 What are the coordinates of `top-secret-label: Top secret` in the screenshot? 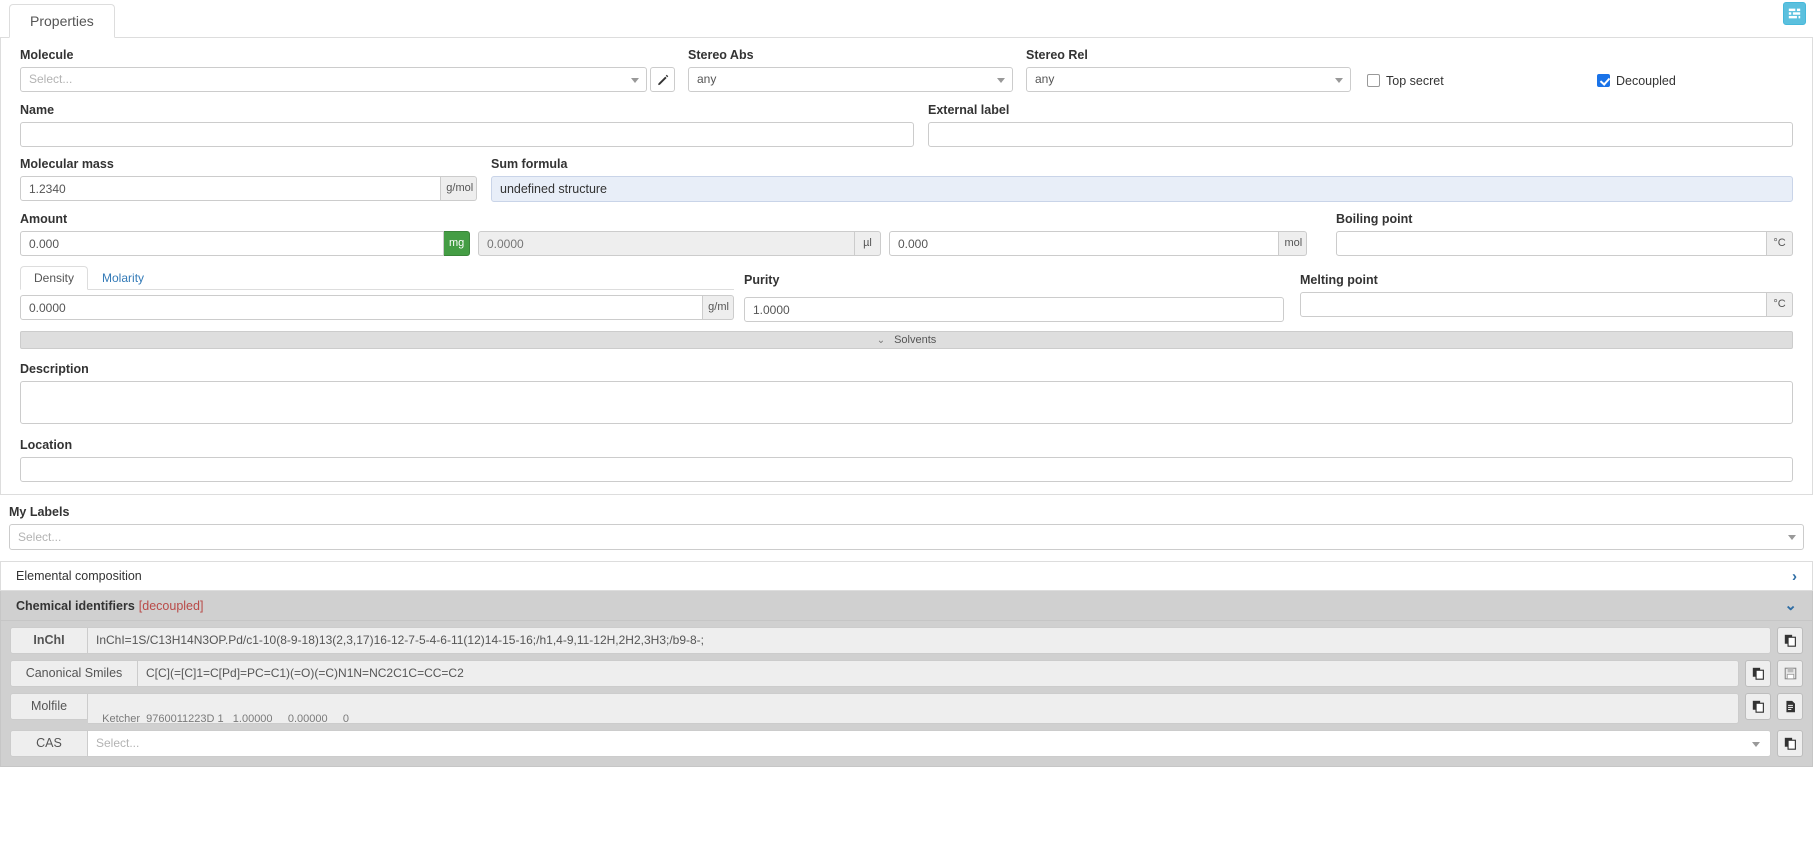 It's located at (1415, 80).